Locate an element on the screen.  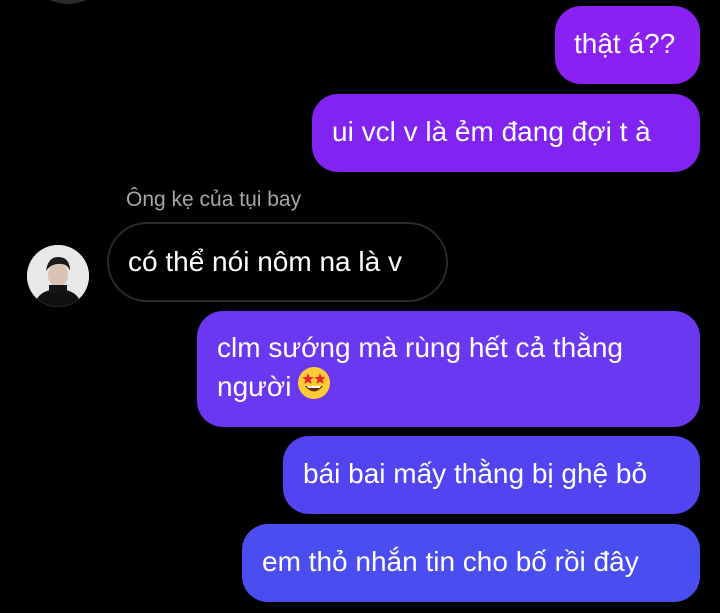
message-bubble-incoming: có thể nói nôm na là v is located at coordinates (277, 262).